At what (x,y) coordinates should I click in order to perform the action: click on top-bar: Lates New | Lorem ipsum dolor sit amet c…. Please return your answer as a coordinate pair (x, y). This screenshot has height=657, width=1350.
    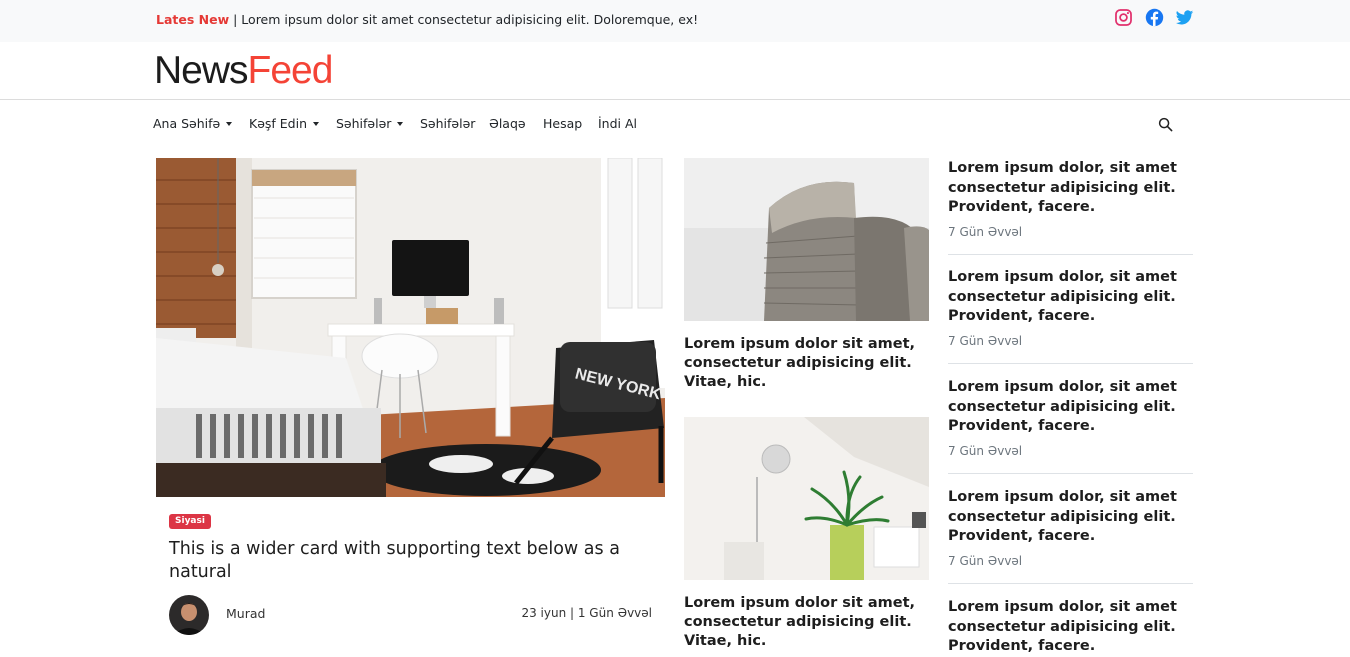
    Looking at the image, I should click on (675, 21).